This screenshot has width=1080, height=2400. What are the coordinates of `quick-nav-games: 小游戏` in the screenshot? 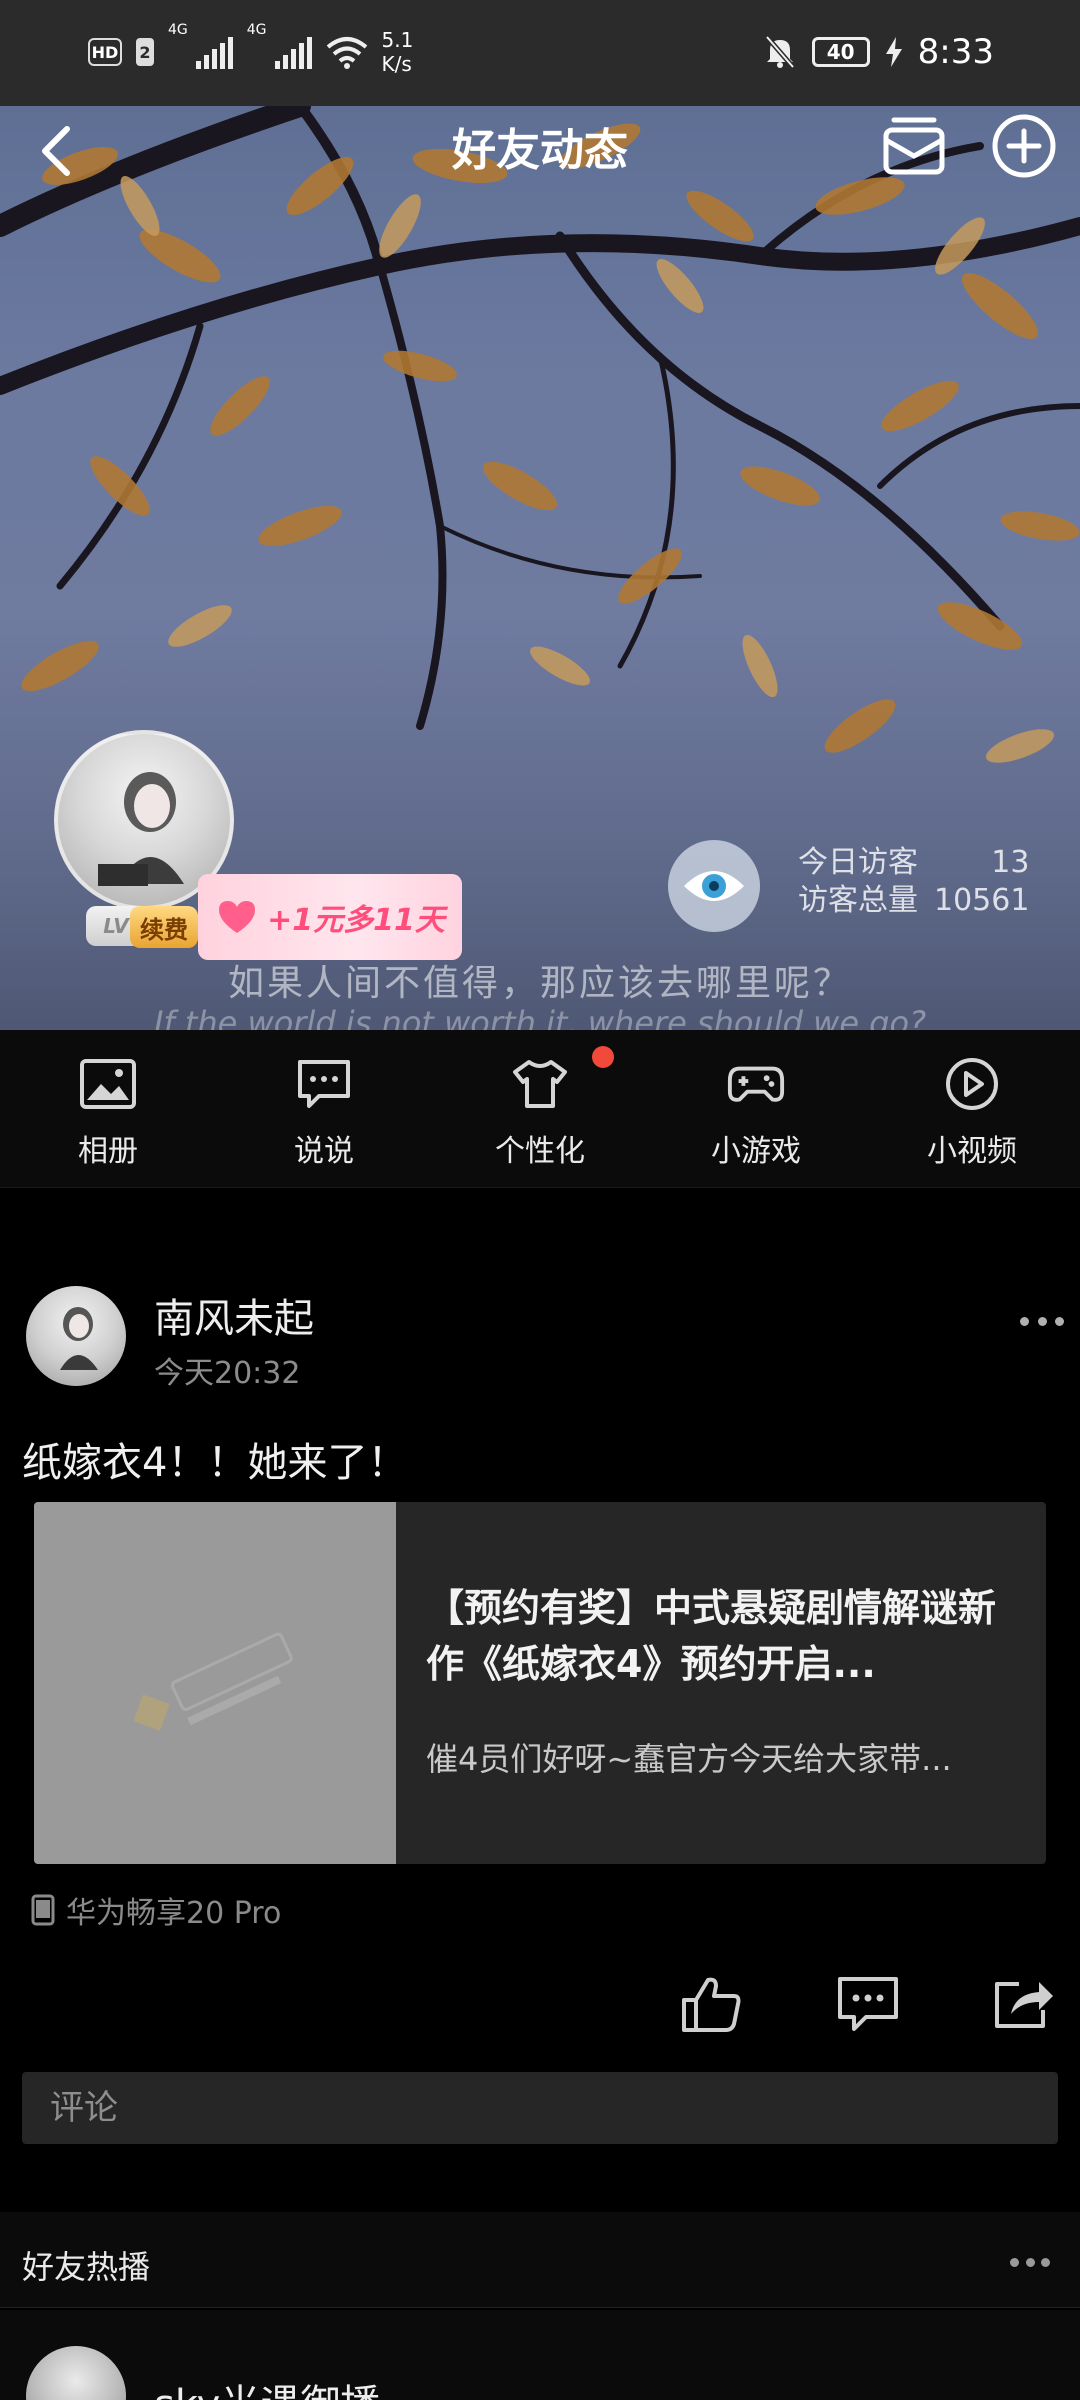 It's located at (756, 1108).